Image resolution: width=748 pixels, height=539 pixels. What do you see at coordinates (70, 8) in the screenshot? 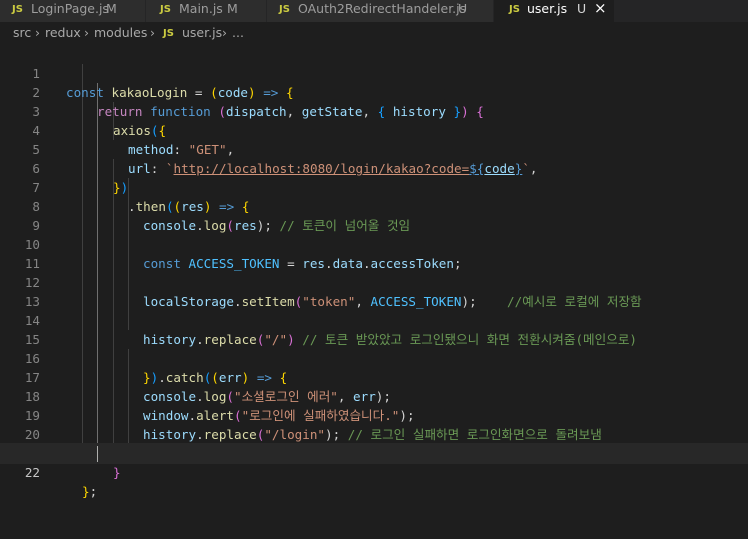
I see `tab-label: LoginPage.js` at bounding box center [70, 8].